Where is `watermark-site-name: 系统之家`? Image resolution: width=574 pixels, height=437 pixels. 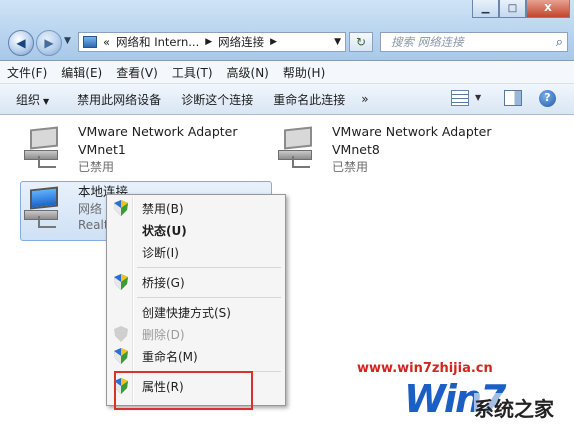 watermark-site-name: 系统之家 is located at coordinates (514, 407).